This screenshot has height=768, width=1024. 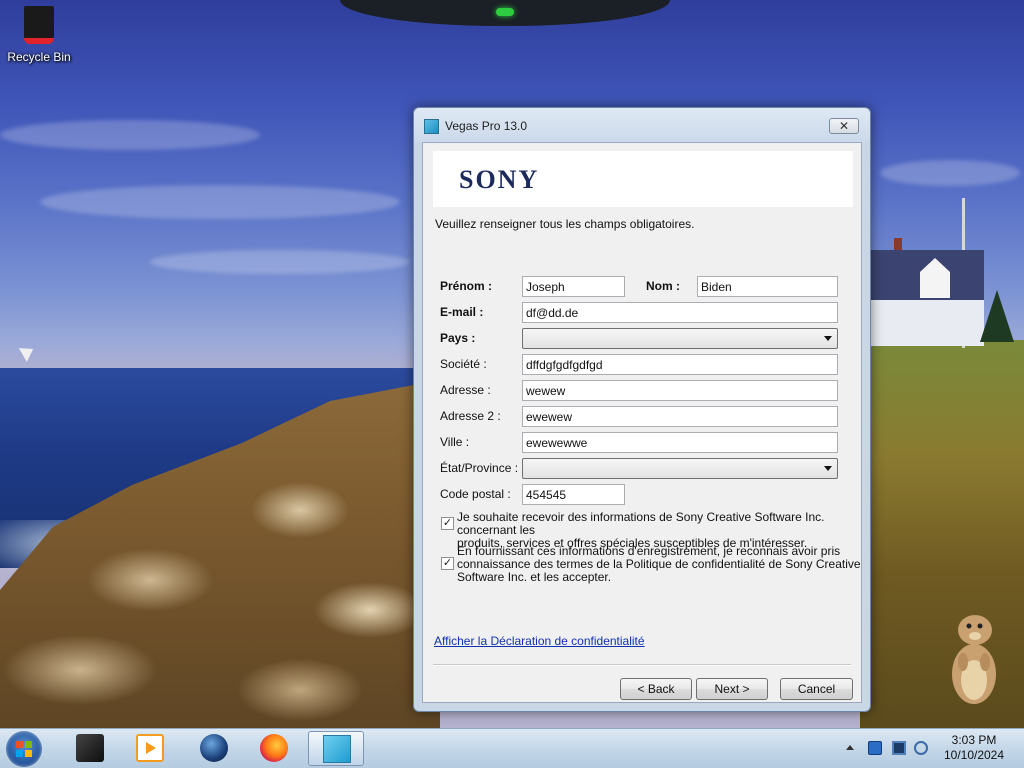 What do you see at coordinates (39, 57) in the screenshot?
I see `desktop-icon-label: Recycle Bin` at bounding box center [39, 57].